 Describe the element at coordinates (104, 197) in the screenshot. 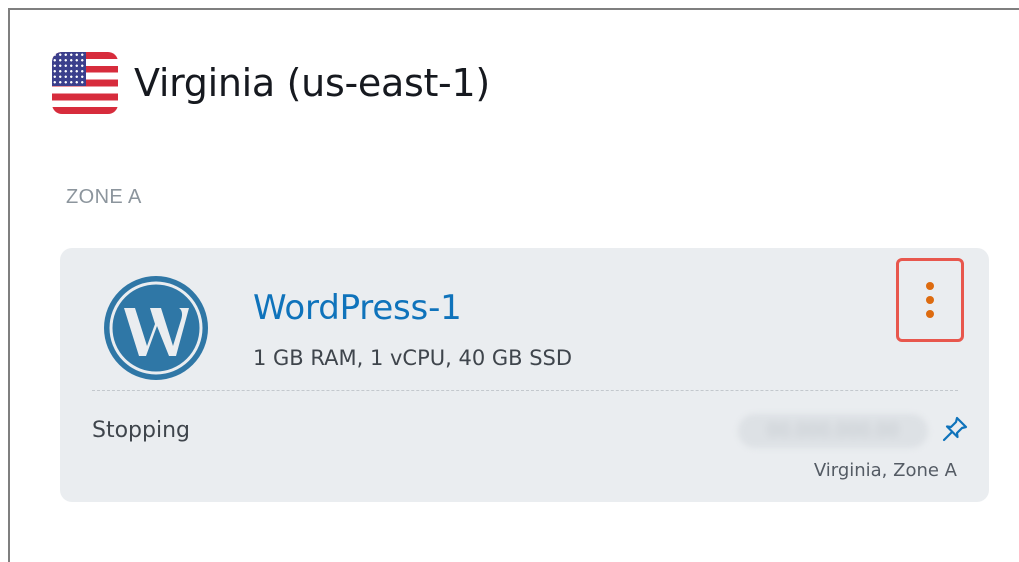

I see `zone-label: ZONE A` at that location.